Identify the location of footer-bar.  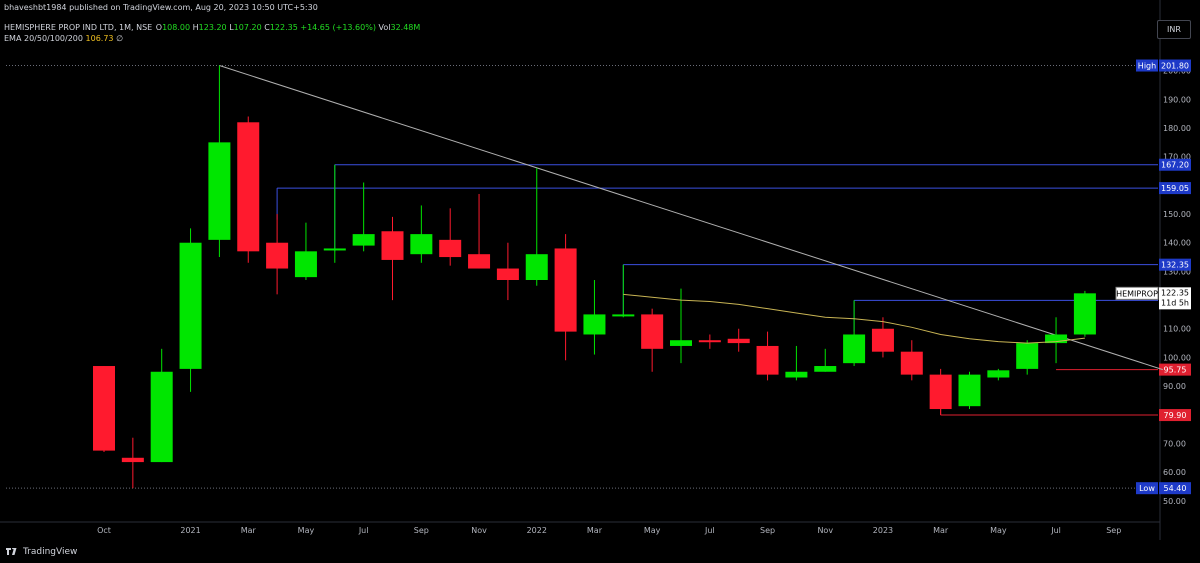
(600, 551).